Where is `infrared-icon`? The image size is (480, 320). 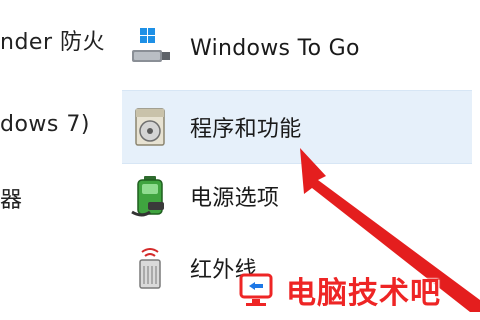
infrared-icon is located at coordinates (150, 268).